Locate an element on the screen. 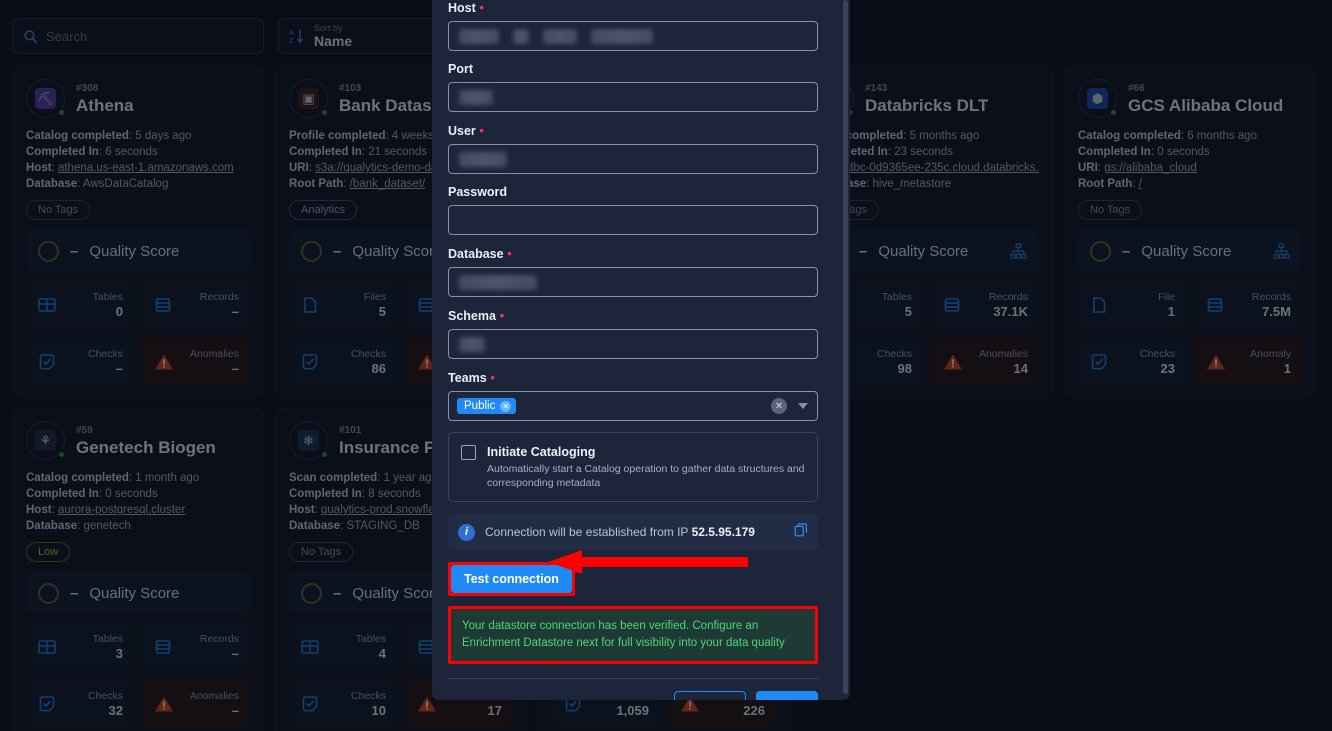 The width and height of the screenshot is (1332, 731). form-field: User • is located at coordinates (633, 148).